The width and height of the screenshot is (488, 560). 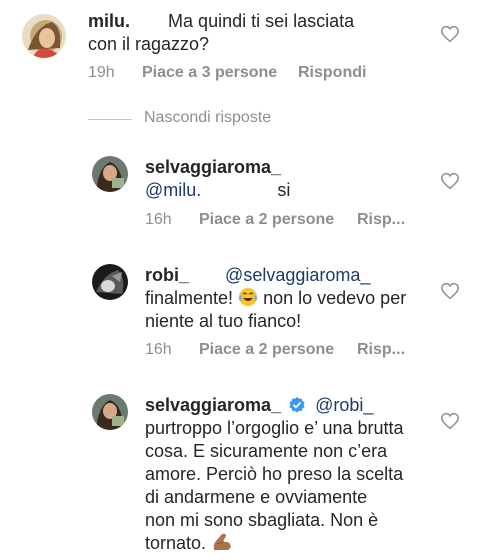 I want to click on mention-link: @robi_, so click(x=344, y=405).